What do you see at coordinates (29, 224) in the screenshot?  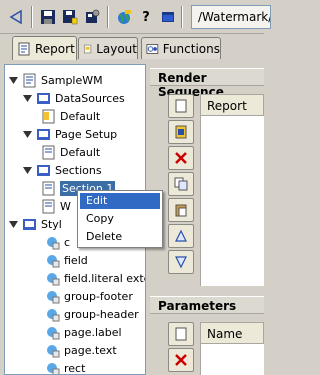 I see `styles-folder-icon` at bounding box center [29, 224].